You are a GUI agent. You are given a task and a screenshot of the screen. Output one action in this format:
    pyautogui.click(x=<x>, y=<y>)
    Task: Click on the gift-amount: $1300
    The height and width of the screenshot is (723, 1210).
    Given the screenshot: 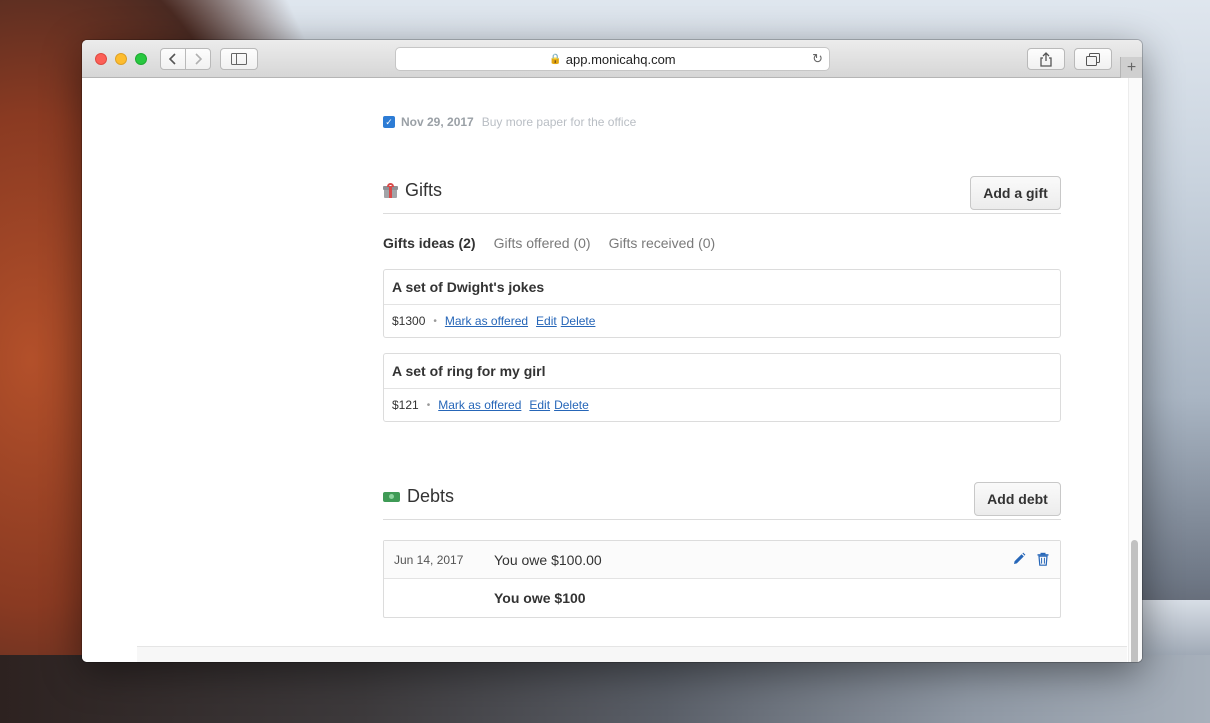 What is the action you would take?
    pyautogui.click(x=409, y=321)
    